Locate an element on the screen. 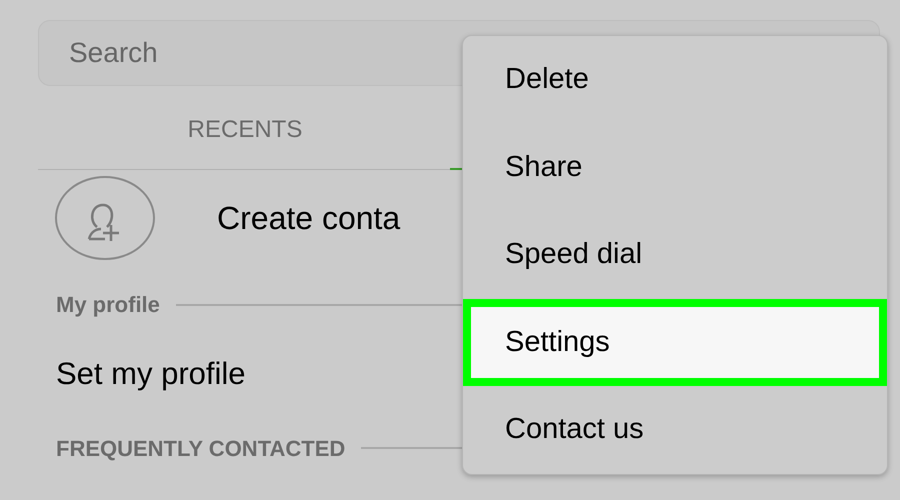 The image size is (900, 500). section-header: My profile is located at coordinates (108, 305).